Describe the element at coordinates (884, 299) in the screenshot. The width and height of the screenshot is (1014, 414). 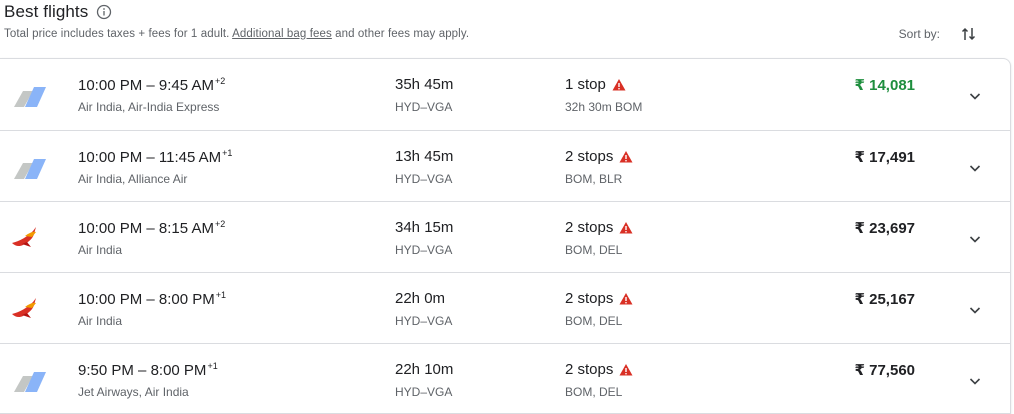
I see `price: ₹ 25,167` at that location.